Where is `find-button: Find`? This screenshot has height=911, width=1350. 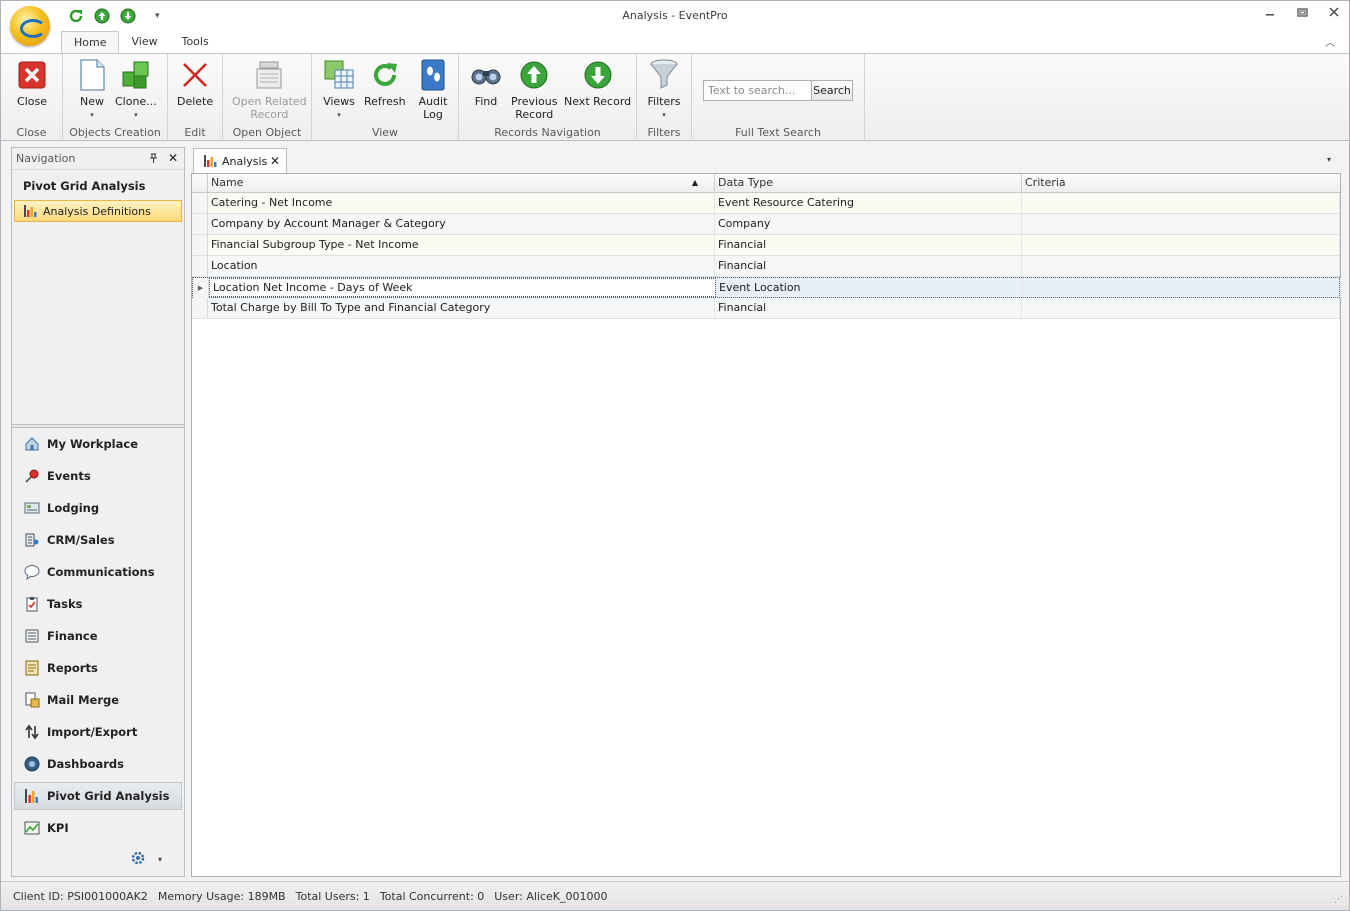 find-button: Find is located at coordinates (486, 83).